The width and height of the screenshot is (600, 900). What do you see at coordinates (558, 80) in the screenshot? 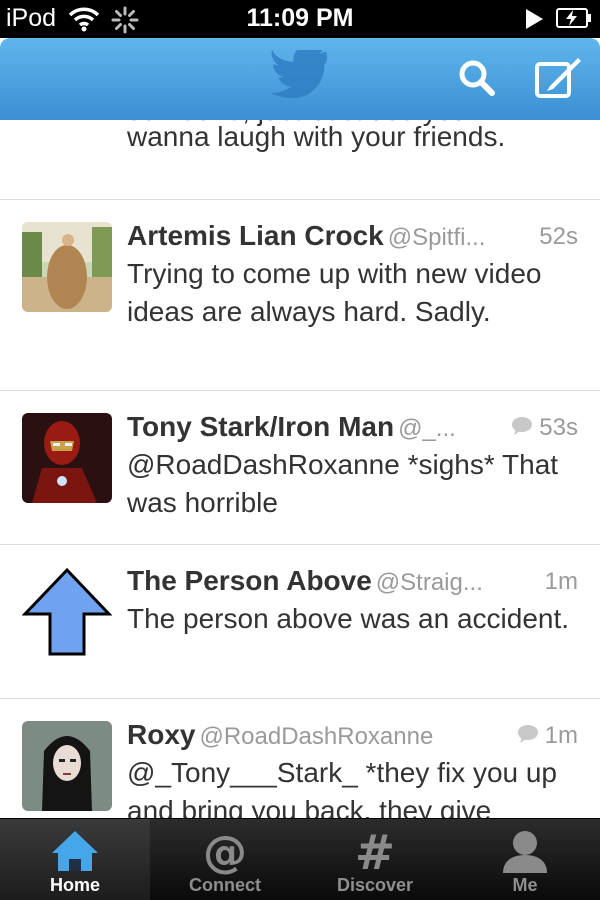
I see `compose-icon` at bounding box center [558, 80].